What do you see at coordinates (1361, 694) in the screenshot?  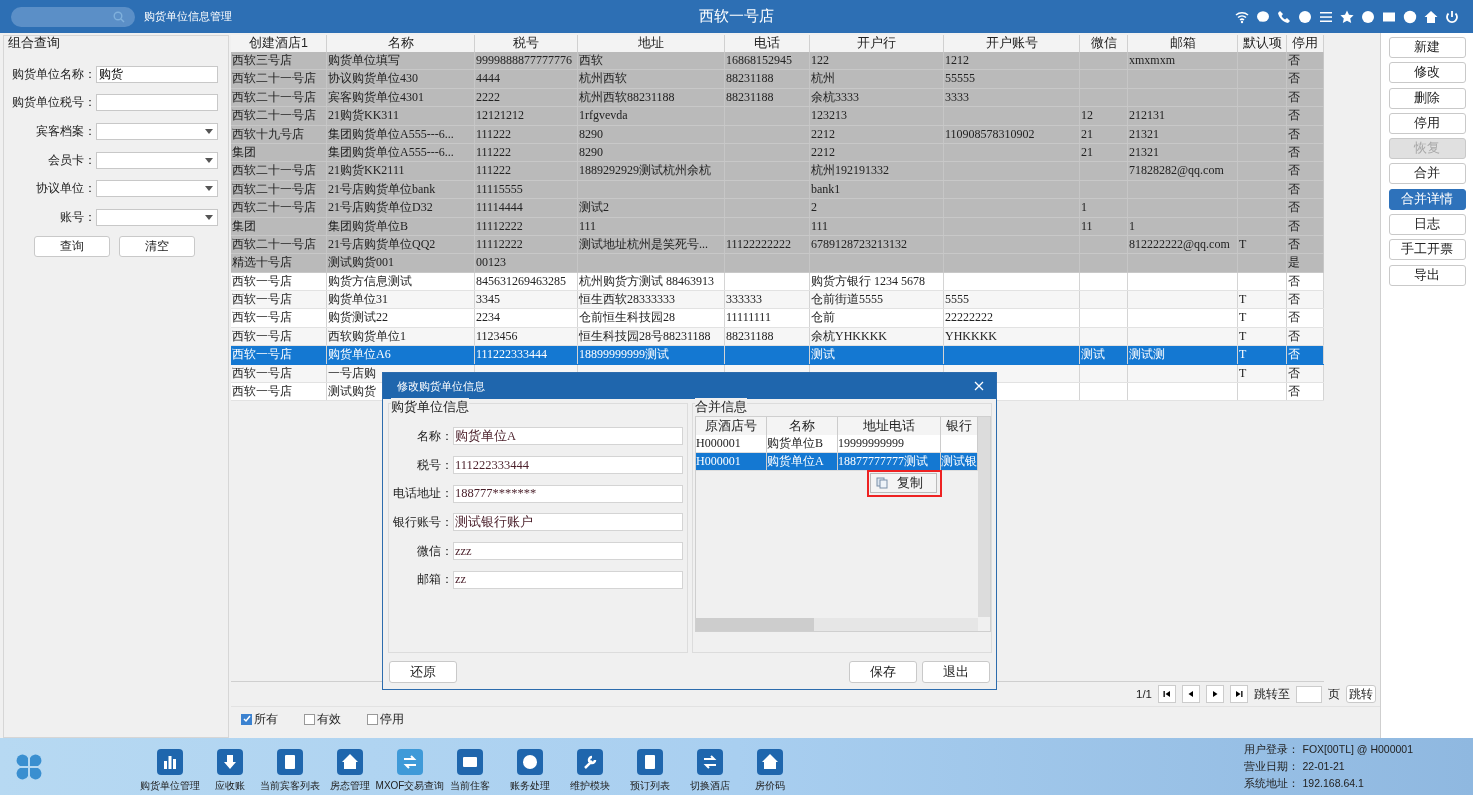 I see `jump-button: 跳转` at bounding box center [1361, 694].